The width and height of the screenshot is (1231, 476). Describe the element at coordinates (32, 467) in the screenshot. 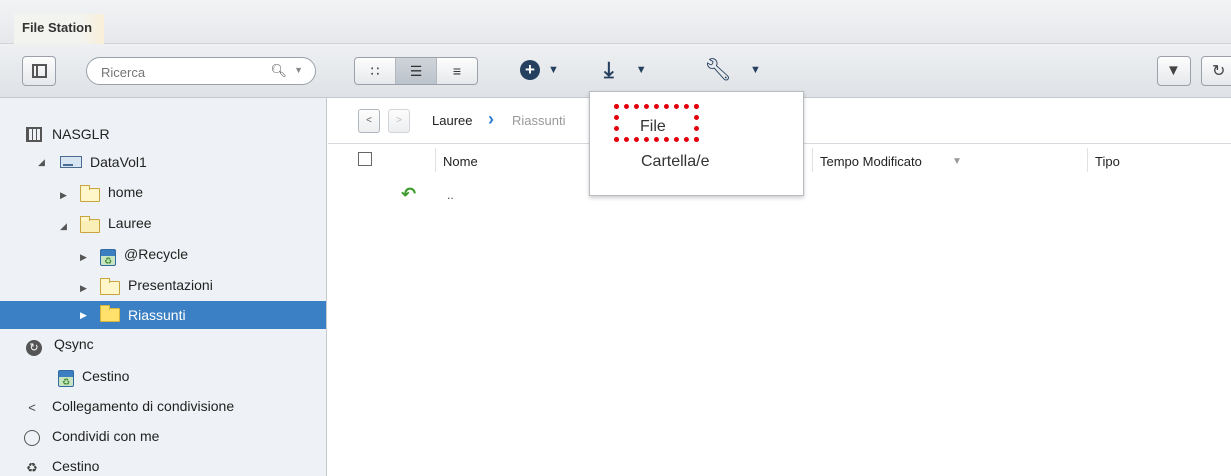

I see `recycle-icon: ♻` at that location.